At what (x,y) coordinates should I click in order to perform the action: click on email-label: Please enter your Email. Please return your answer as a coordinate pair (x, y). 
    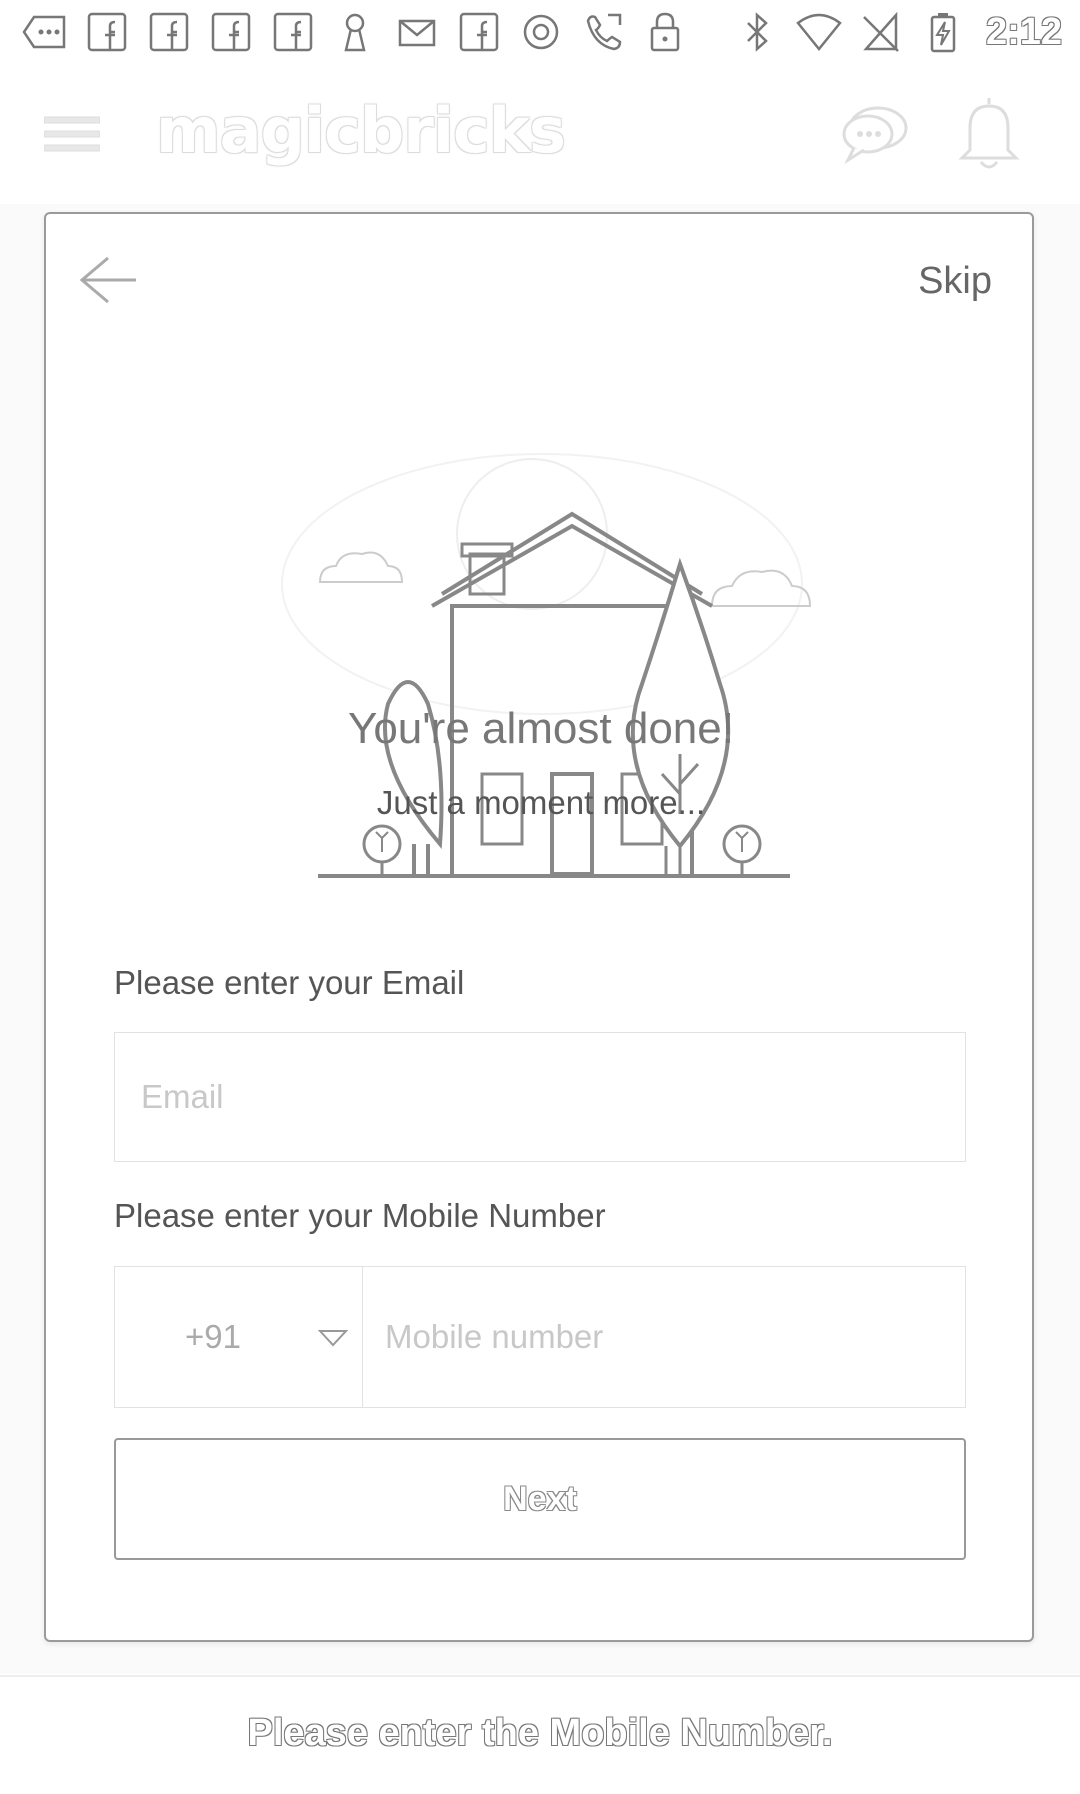
    Looking at the image, I should click on (289, 982).